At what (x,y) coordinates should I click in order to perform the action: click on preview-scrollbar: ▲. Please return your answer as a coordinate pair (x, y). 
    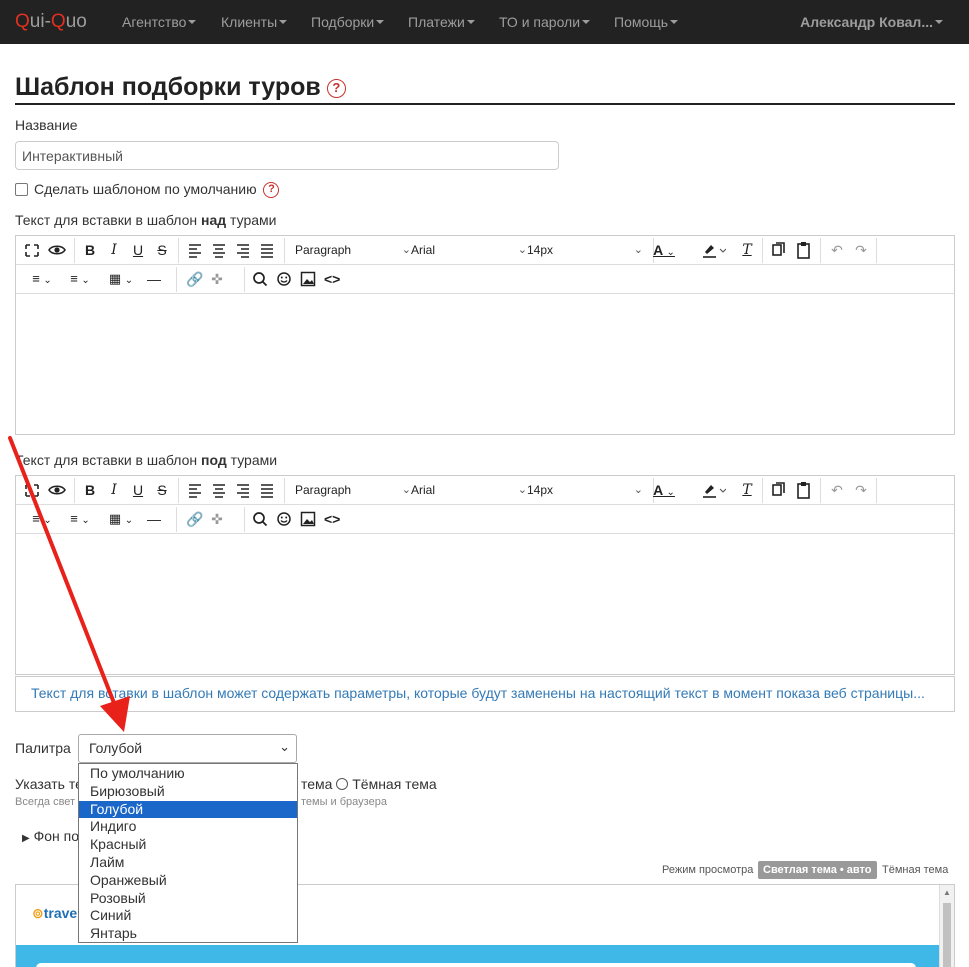
    Looking at the image, I should click on (946, 926).